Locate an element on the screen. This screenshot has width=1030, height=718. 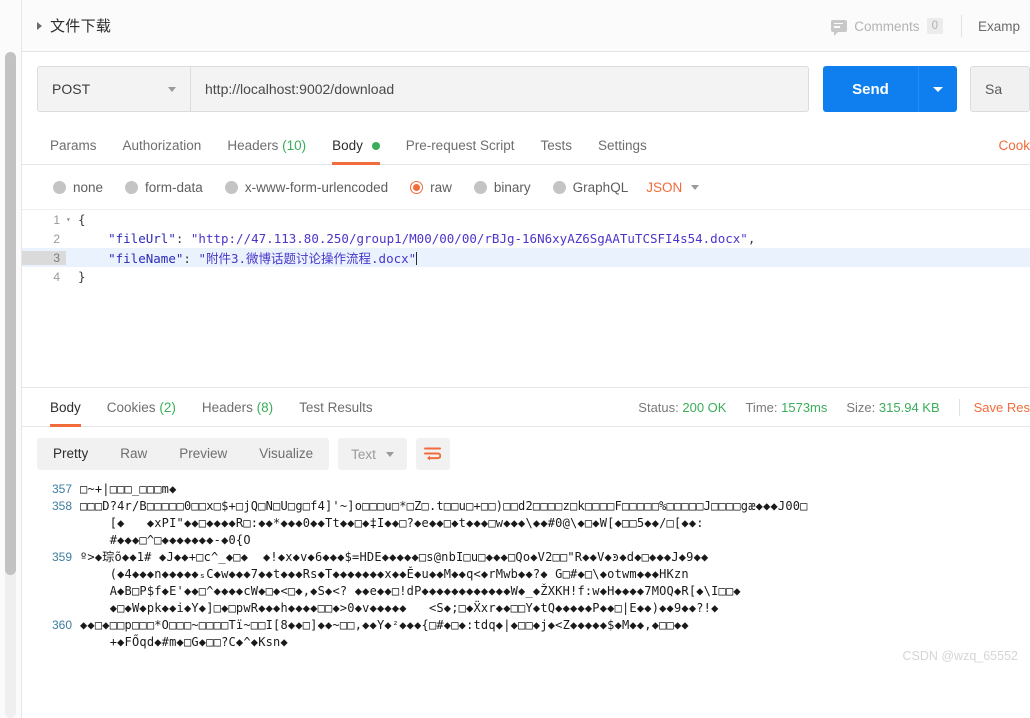
editor-line-number: 2 is located at coordinates (56, 238).